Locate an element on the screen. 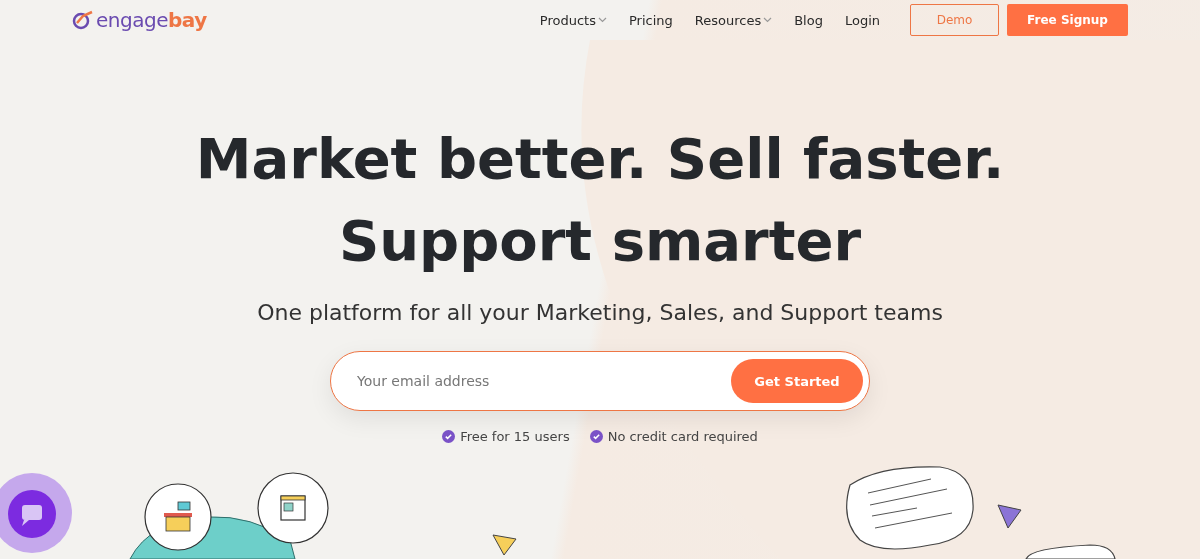  nav-link: Resources is located at coordinates (733, 20).